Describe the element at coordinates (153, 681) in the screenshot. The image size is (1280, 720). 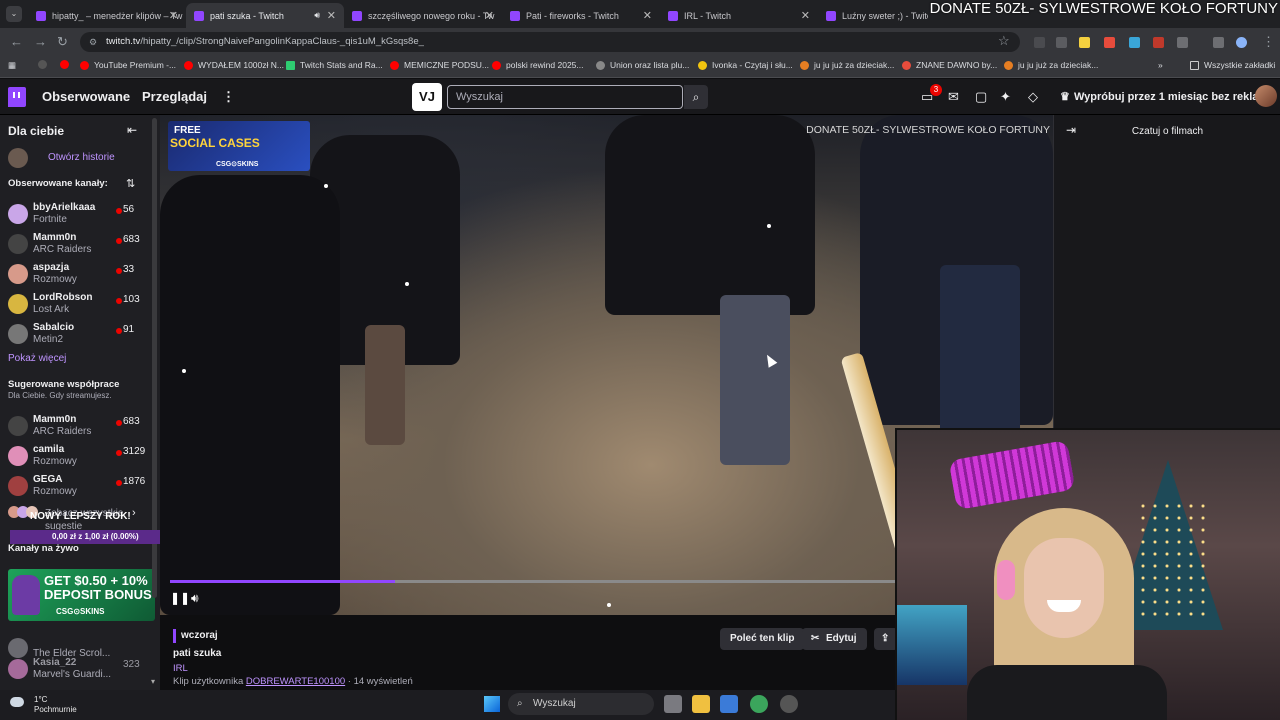
I see `scroll-down-icon: ▾` at that location.